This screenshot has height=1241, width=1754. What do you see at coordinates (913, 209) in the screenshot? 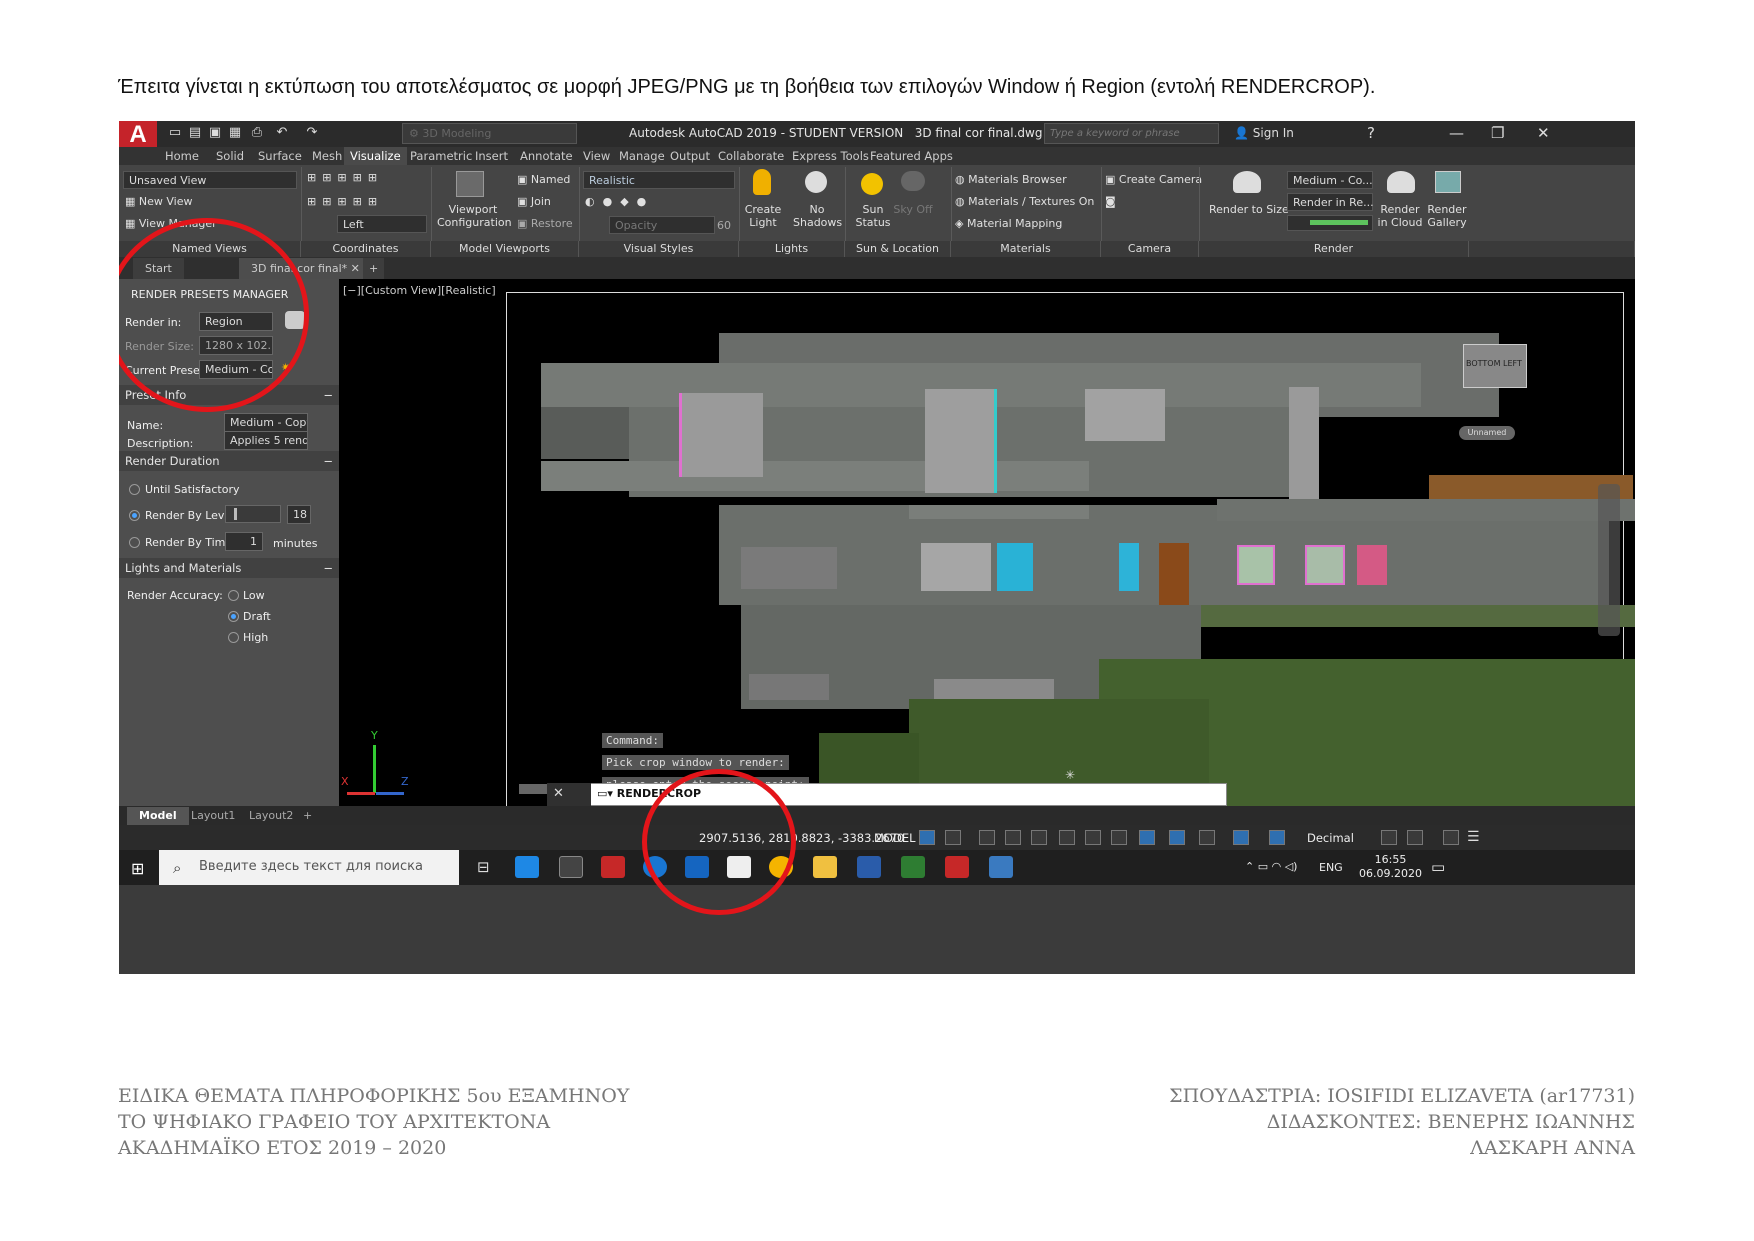
I see `sky-off-button: Sky Off` at bounding box center [913, 209].